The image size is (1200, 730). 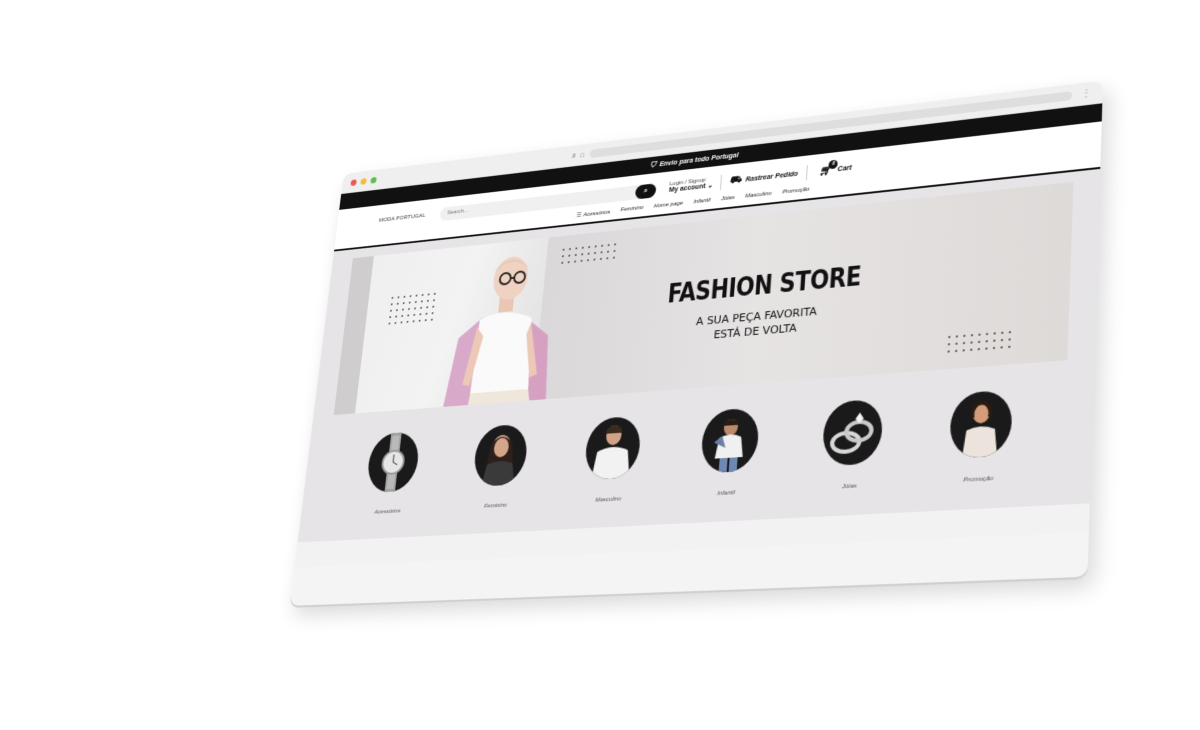 What do you see at coordinates (691, 186) in the screenshot?
I see `account-menu: Login / Signup My account ⌄` at bounding box center [691, 186].